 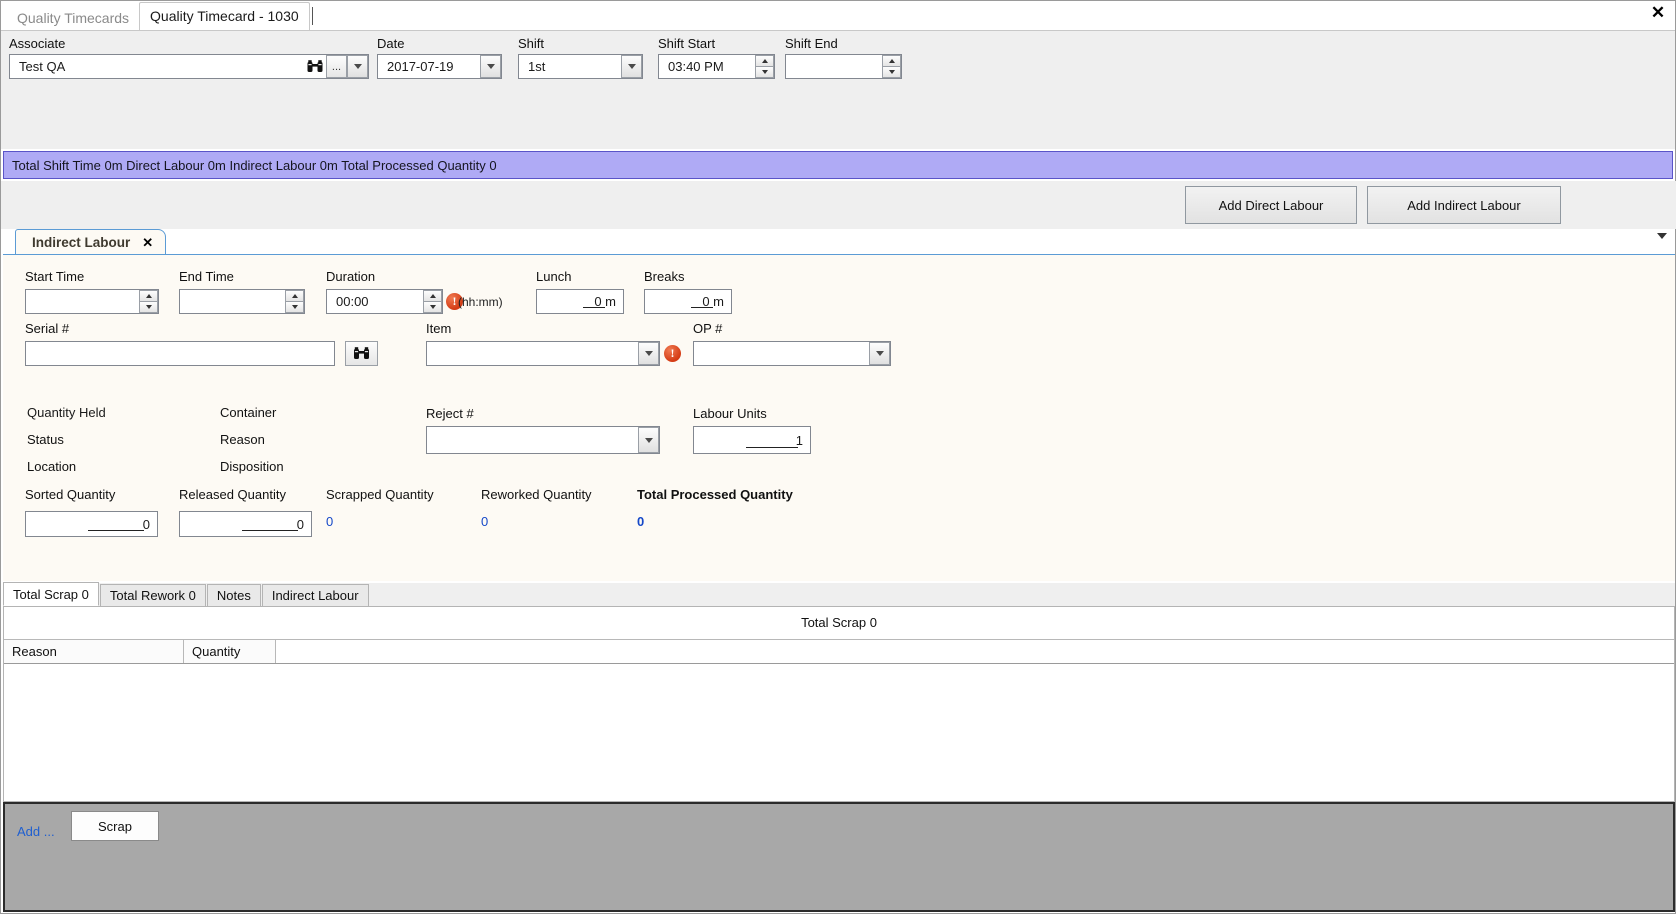 I want to click on tab-quality-timecards: Quality Timecards, so click(x=73, y=18).